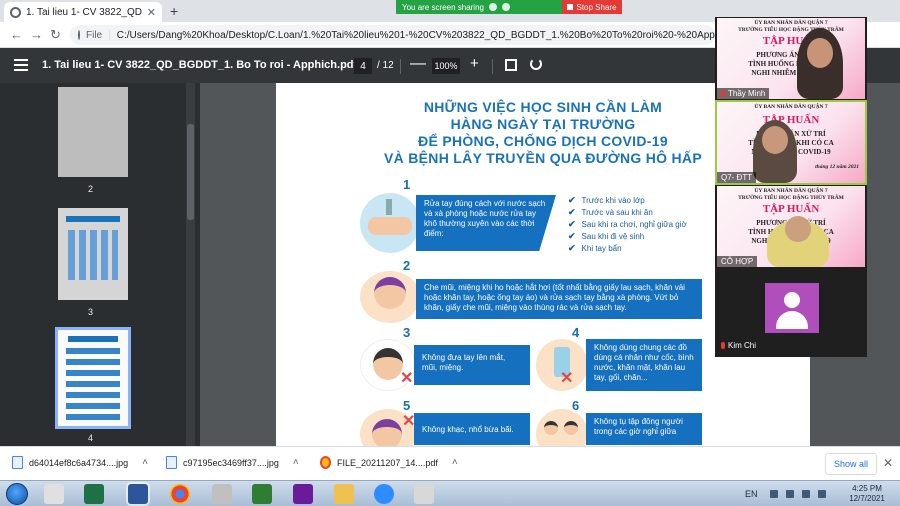 The width and height of the screenshot is (900, 506). Describe the element at coordinates (94, 494) in the screenshot. I see `excel-icon` at that location.